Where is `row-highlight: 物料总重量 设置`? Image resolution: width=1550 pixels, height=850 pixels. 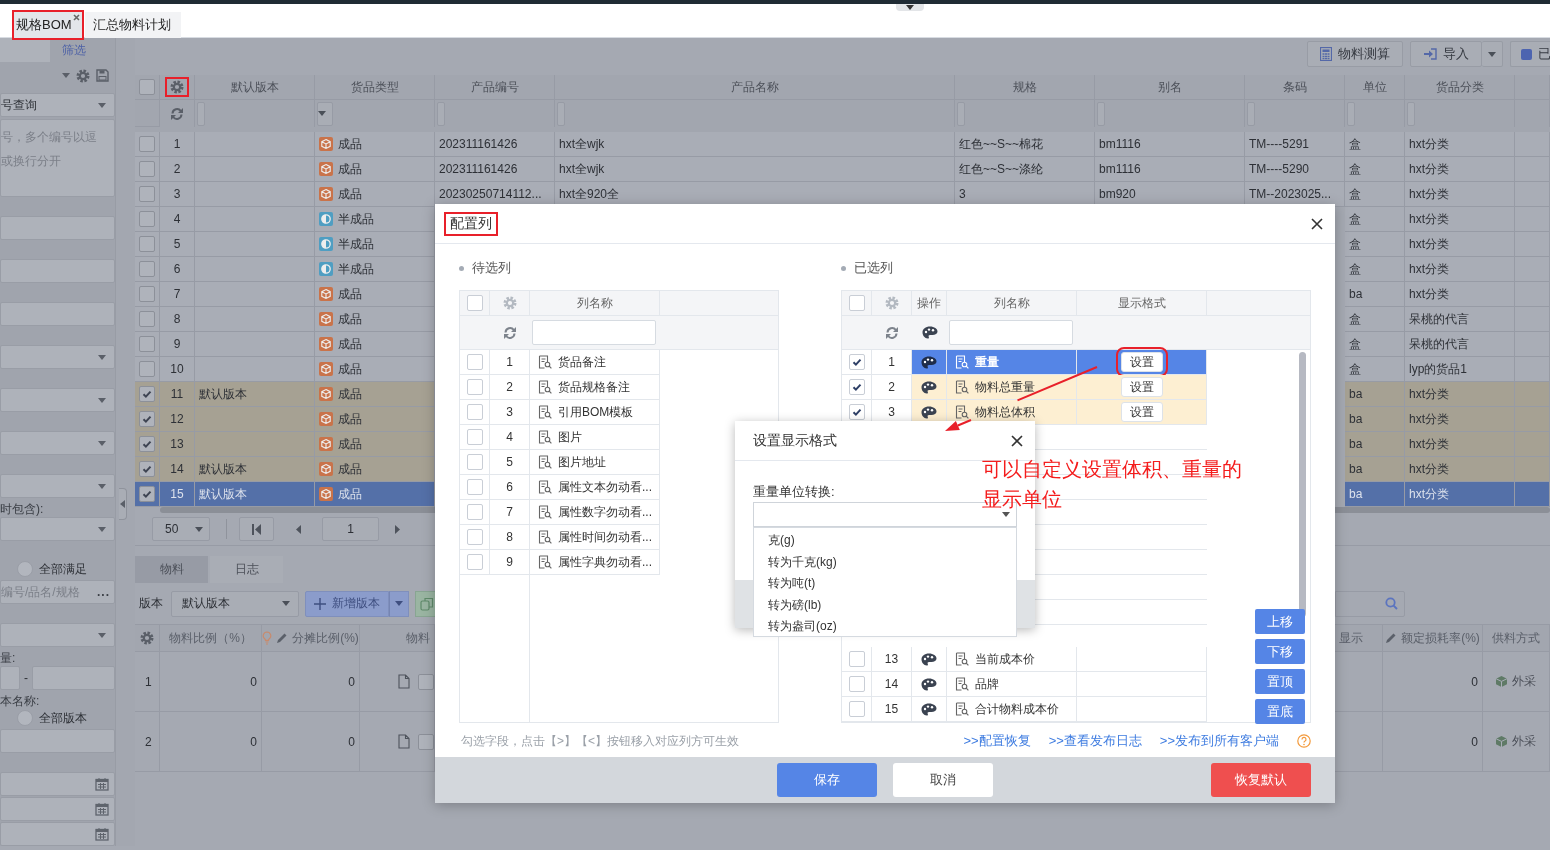
row-highlight: 物料总重量 设置 is located at coordinates (1059, 387).